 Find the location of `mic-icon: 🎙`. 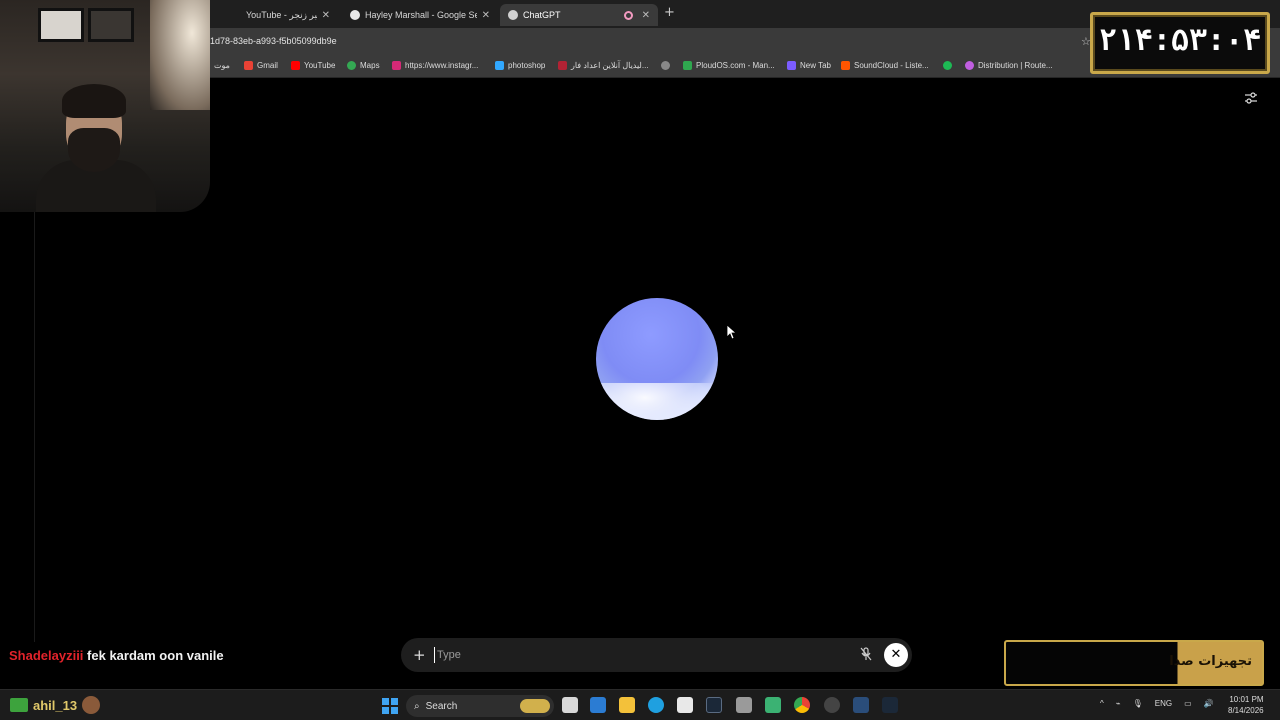

mic-icon: 🎙 is located at coordinates (1138, 703).